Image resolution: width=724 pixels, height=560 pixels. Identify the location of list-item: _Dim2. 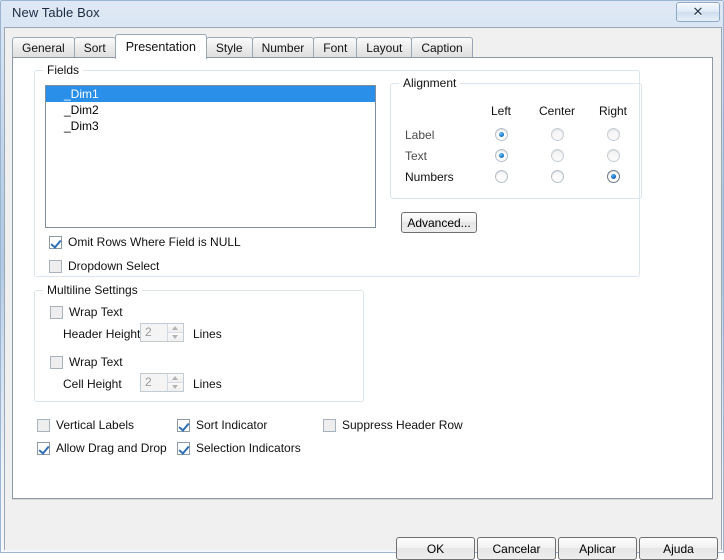
(210, 110).